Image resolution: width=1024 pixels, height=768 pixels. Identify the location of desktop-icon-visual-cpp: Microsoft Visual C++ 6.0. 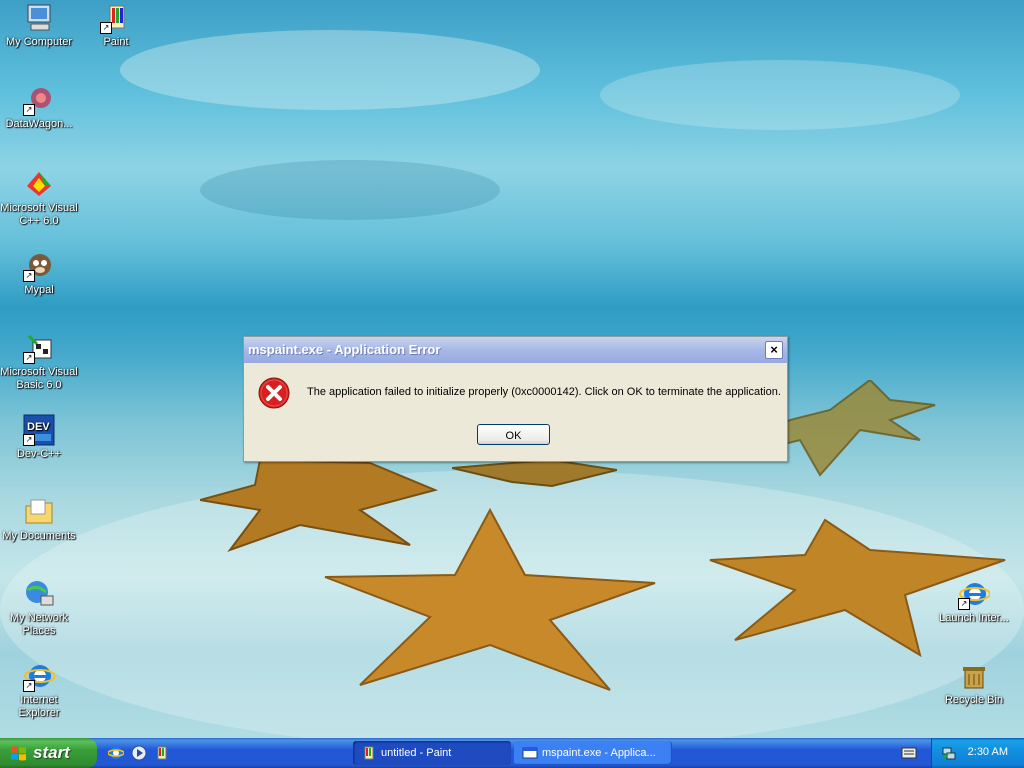
(39, 198).